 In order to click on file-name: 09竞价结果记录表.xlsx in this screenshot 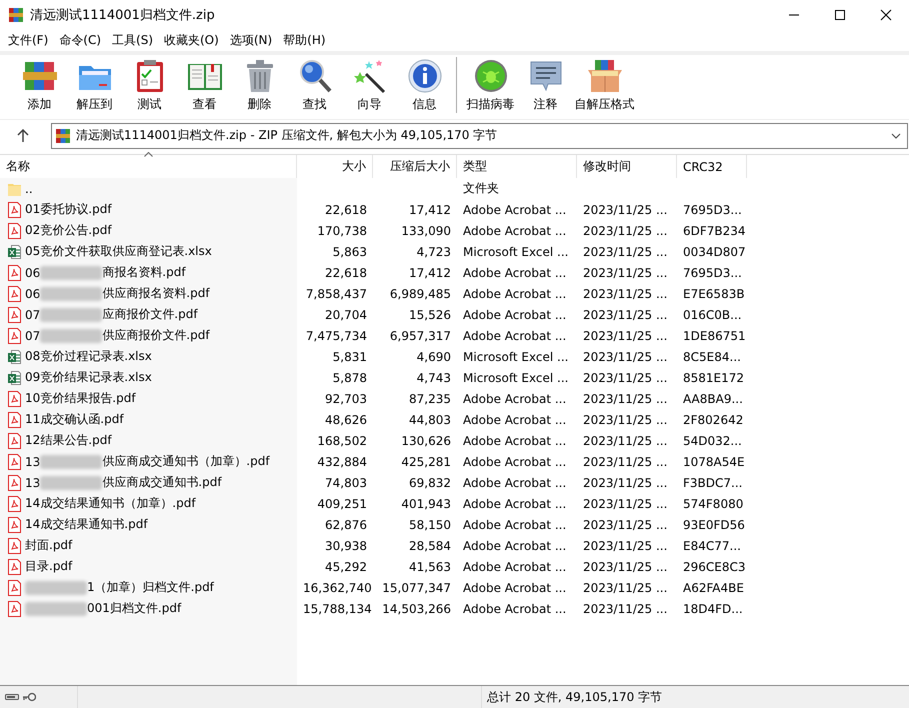, I will do `click(88, 377)`.